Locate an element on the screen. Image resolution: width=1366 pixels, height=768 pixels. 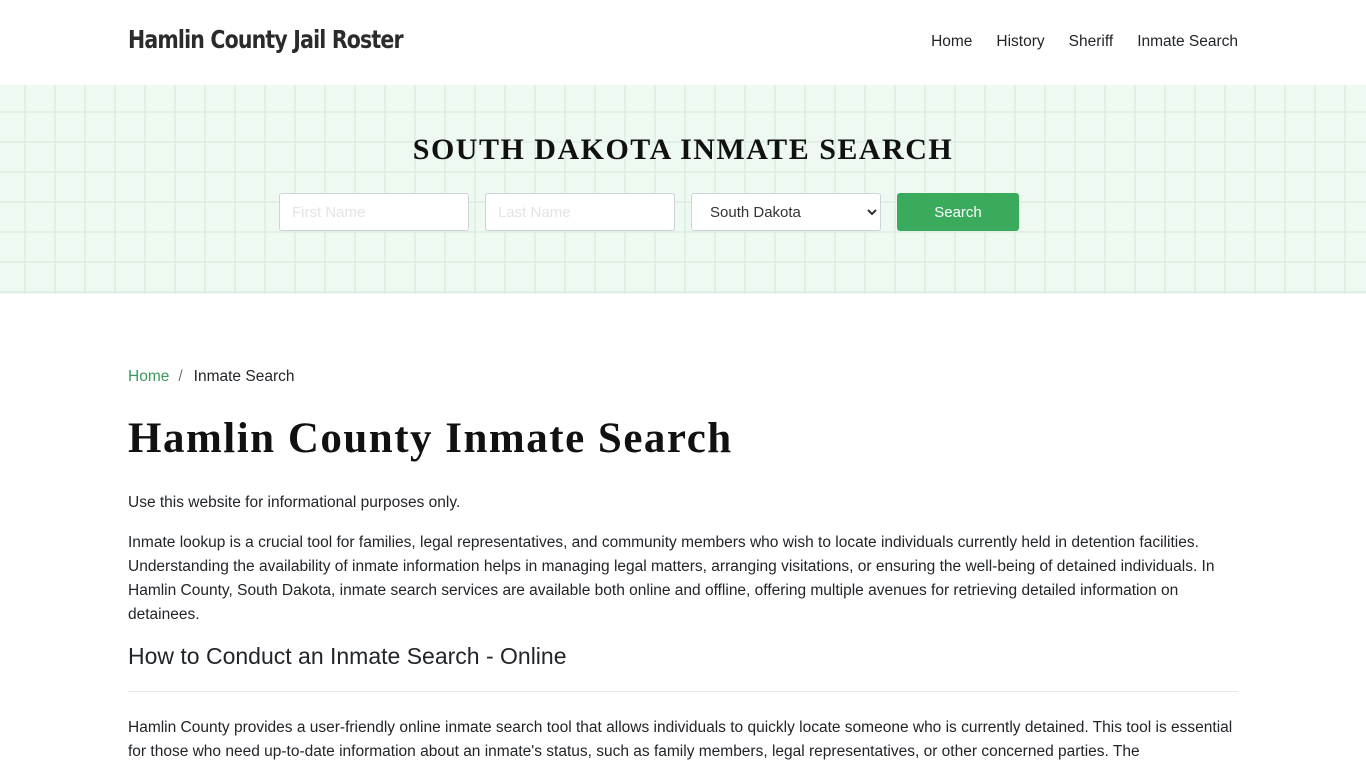
nav-item-home: Home is located at coordinates (951, 42).